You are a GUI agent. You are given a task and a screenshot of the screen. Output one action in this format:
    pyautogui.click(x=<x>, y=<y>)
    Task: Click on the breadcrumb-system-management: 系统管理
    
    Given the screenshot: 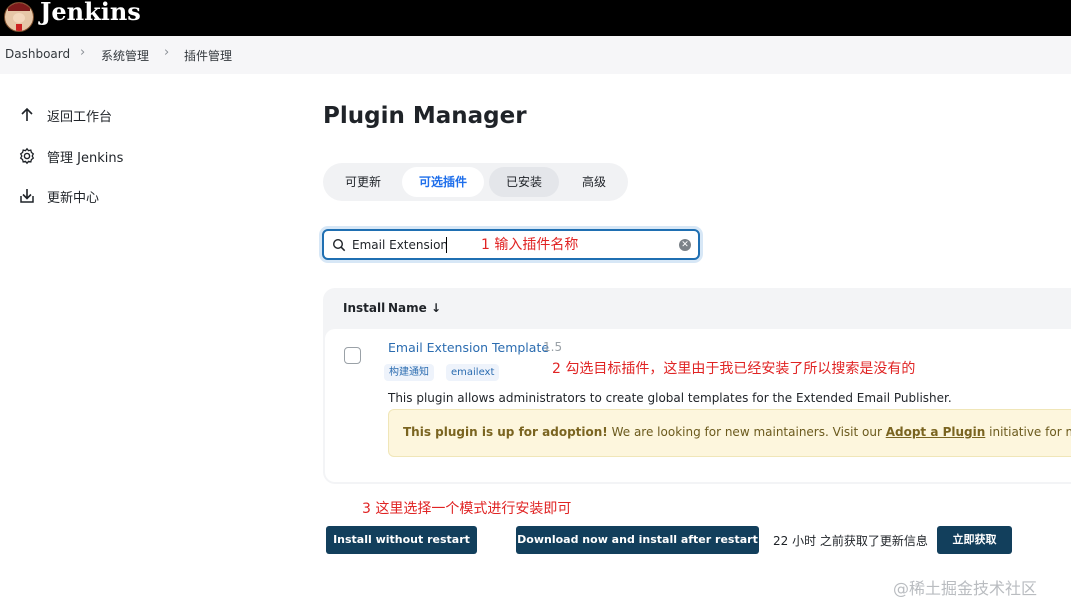 What is the action you would take?
    pyautogui.click(x=125, y=55)
    